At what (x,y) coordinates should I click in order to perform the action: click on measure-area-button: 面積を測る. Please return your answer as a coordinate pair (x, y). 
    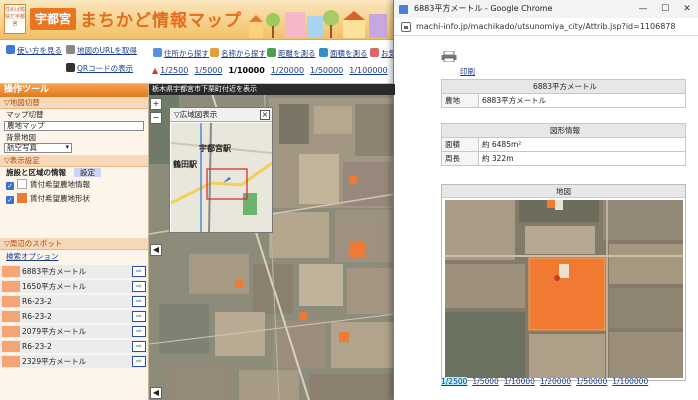
    Looking at the image, I should click on (343, 53).